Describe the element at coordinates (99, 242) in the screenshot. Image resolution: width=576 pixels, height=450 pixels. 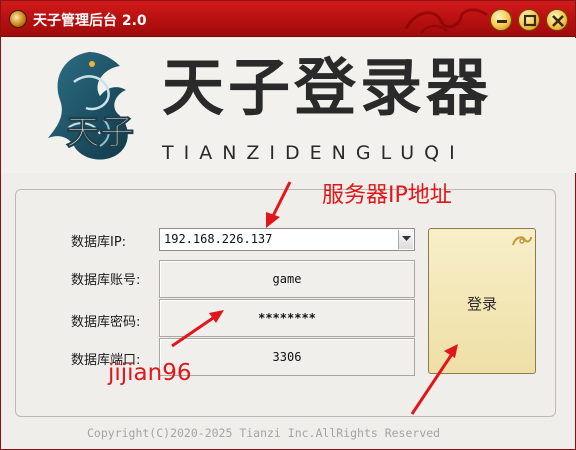
I see `ip-label: 数据库IP:` at that location.